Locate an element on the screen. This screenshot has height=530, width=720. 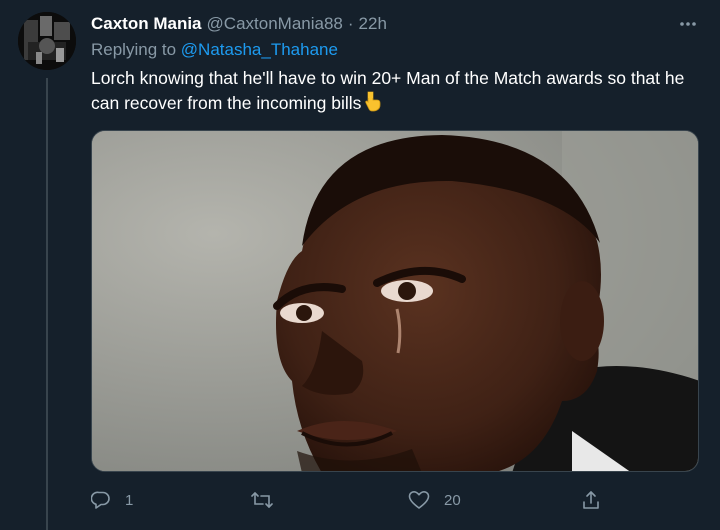
share-button is located at coordinates (598, 500).